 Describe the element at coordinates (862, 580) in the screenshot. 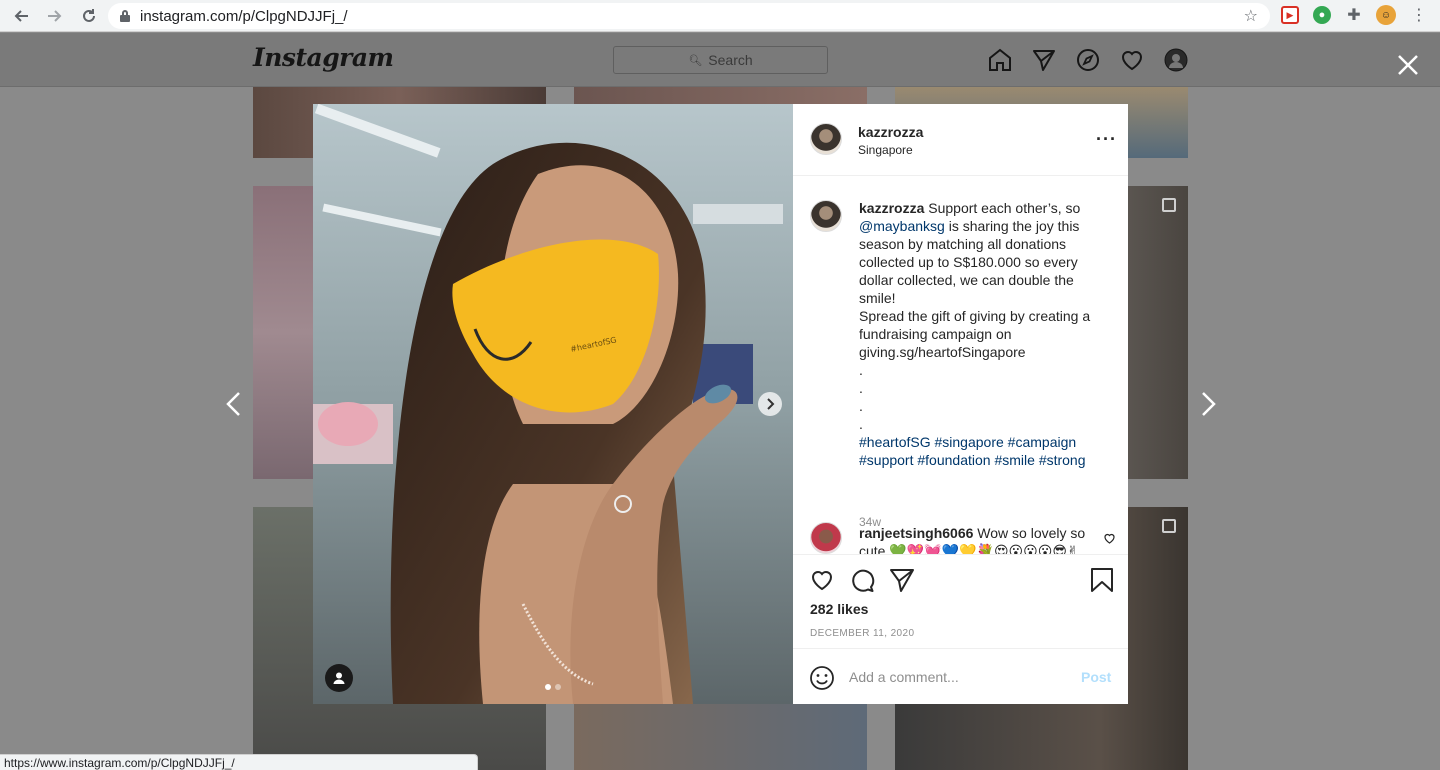

I see `comment-bubble-icon` at that location.